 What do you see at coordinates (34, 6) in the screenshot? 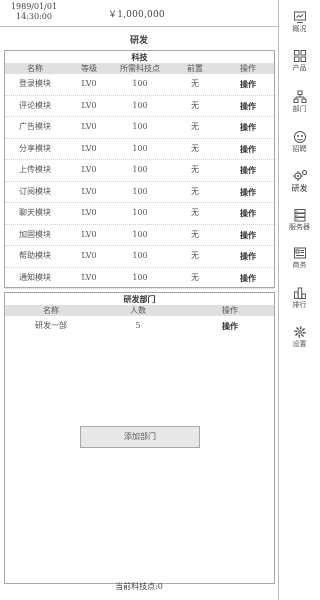
I see `date-text: 1989/01/01` at bounding box center [34, 6].